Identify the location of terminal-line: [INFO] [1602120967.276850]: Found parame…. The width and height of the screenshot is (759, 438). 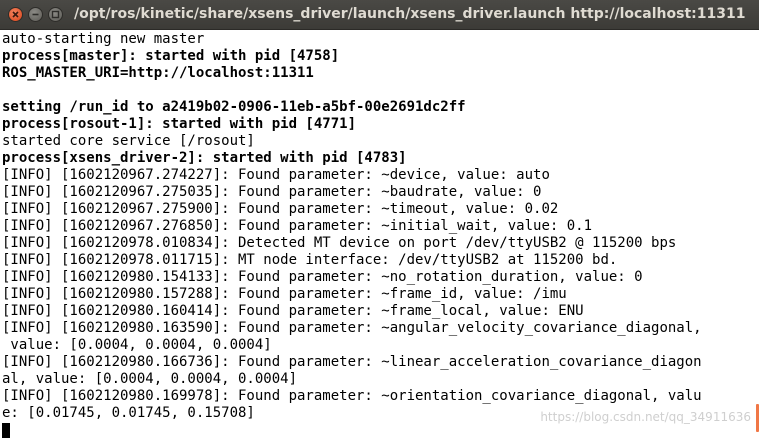
(297, 226).